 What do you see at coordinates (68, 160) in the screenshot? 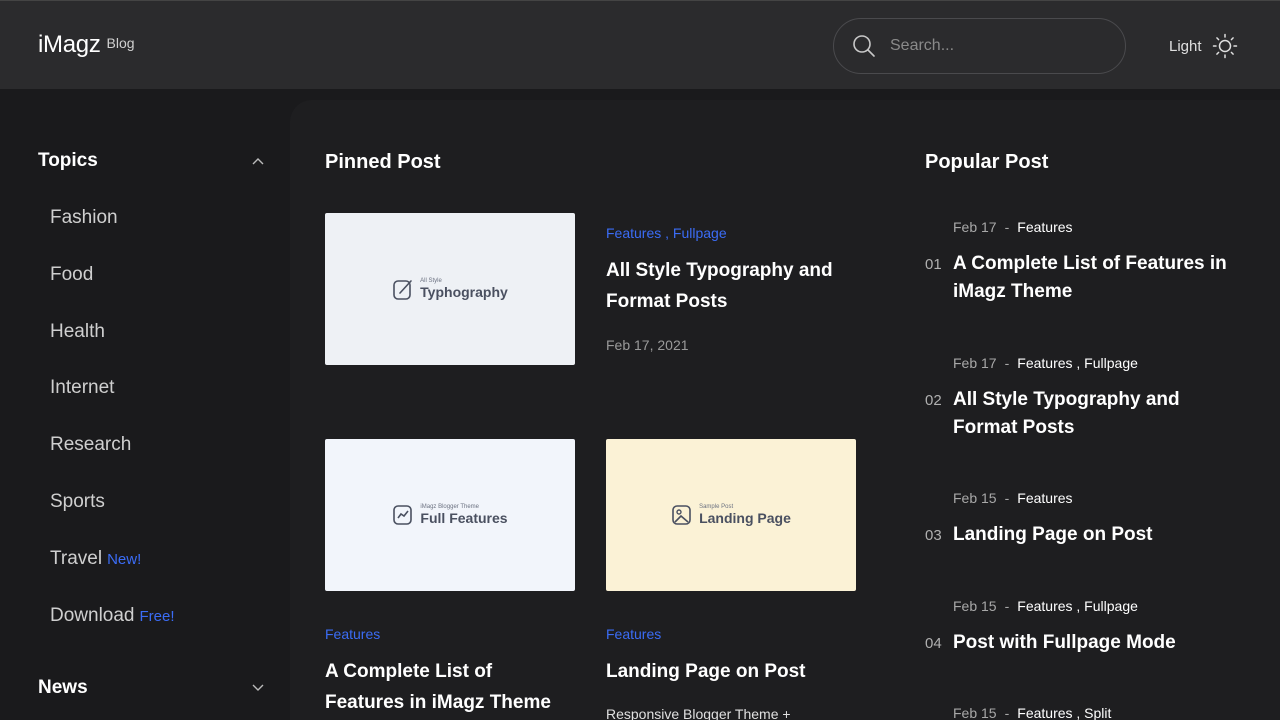
I see `topics-title: Topics` at bounding box center [68, 160].